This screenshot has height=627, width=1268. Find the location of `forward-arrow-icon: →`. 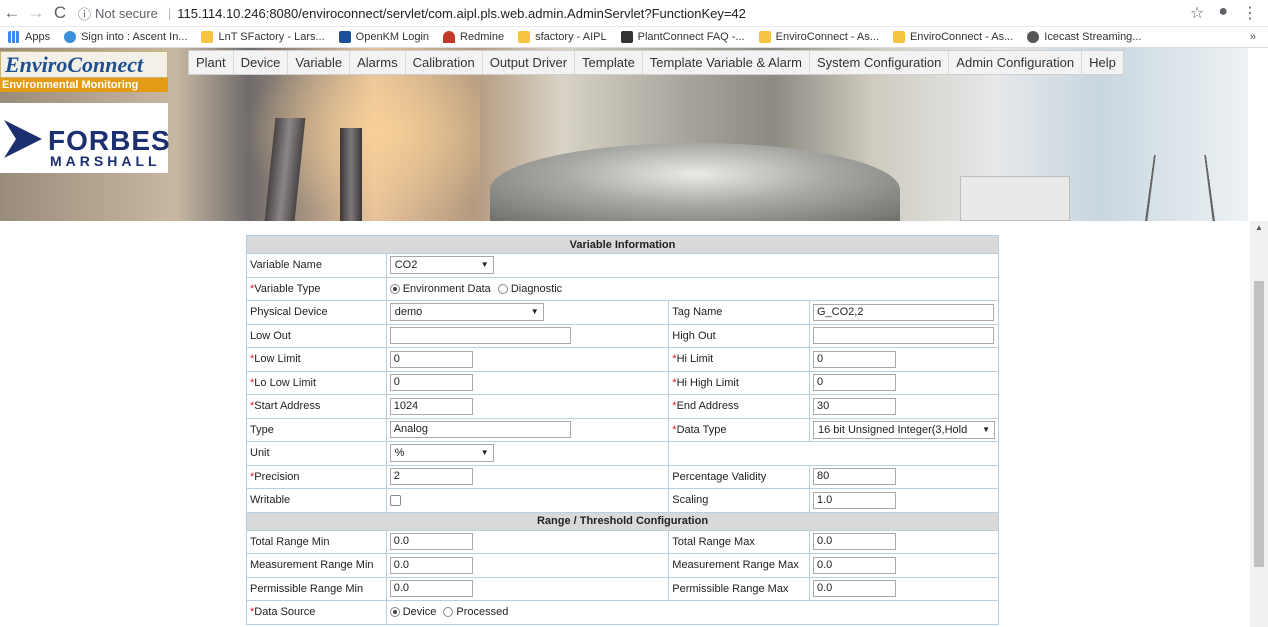

forward-arrow-icon: → is located at coordinates (36, 13).